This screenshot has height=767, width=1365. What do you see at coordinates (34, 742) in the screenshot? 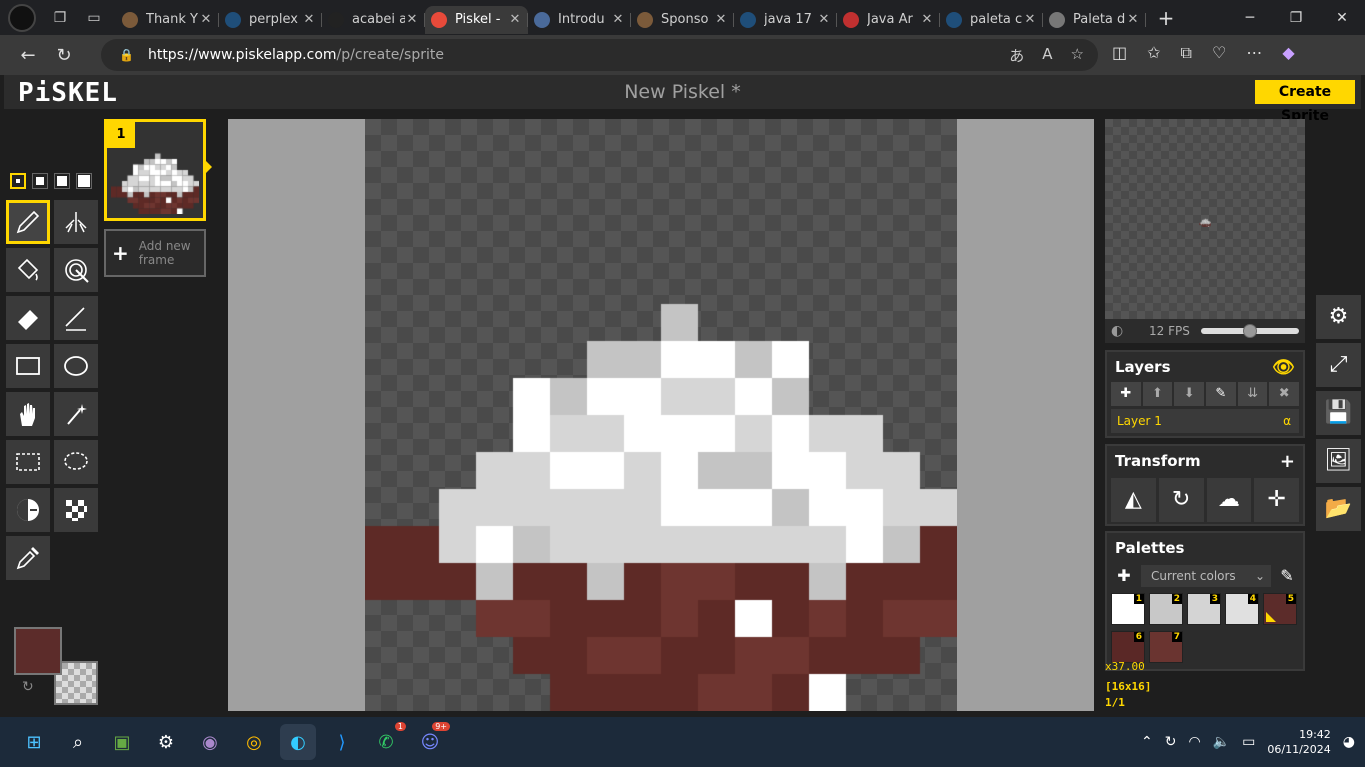
I see `start-windows-icon: ⊞` at bounding box center [34, 742].